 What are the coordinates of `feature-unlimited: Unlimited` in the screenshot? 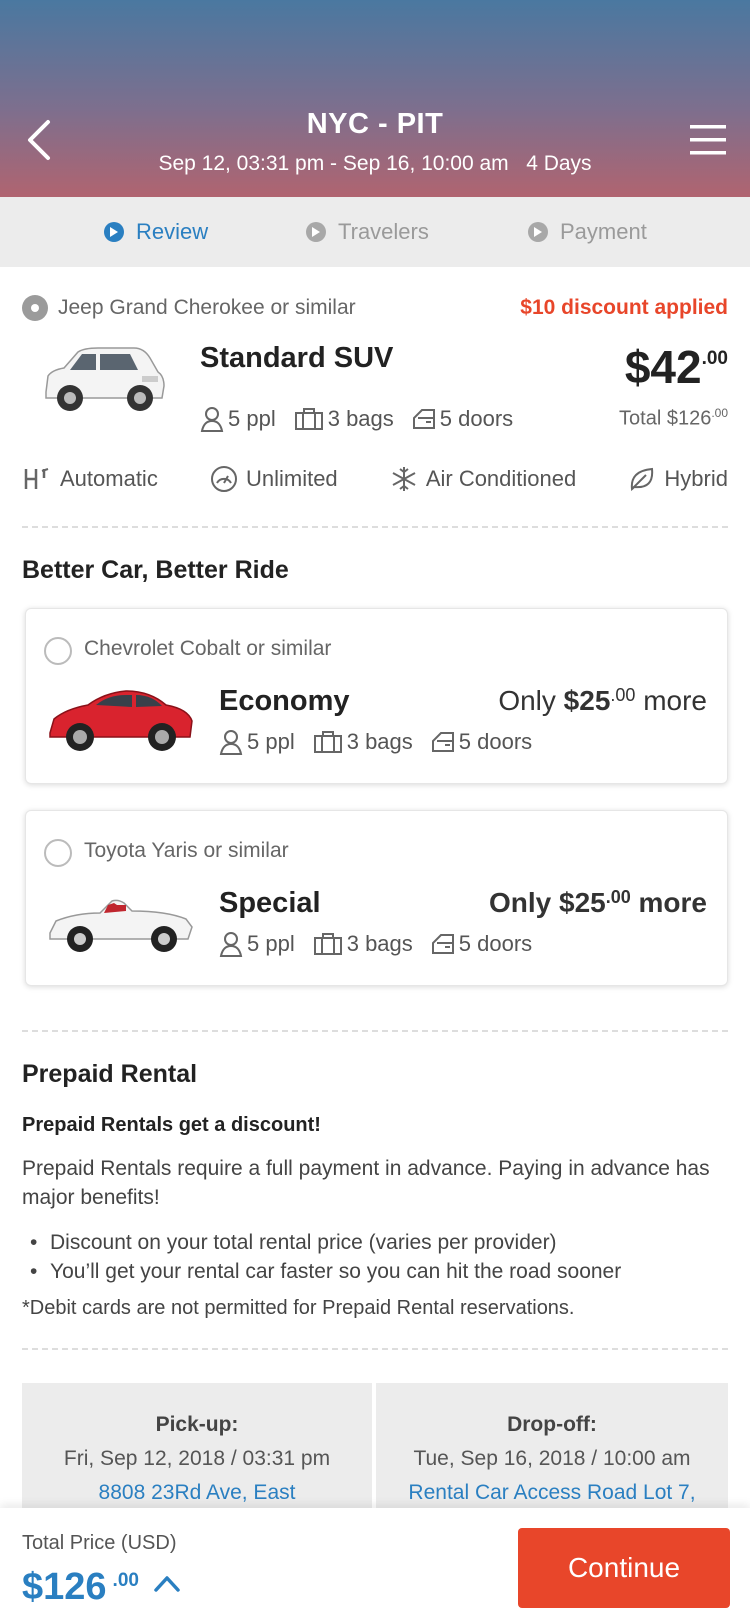 It's located at (274, 479).